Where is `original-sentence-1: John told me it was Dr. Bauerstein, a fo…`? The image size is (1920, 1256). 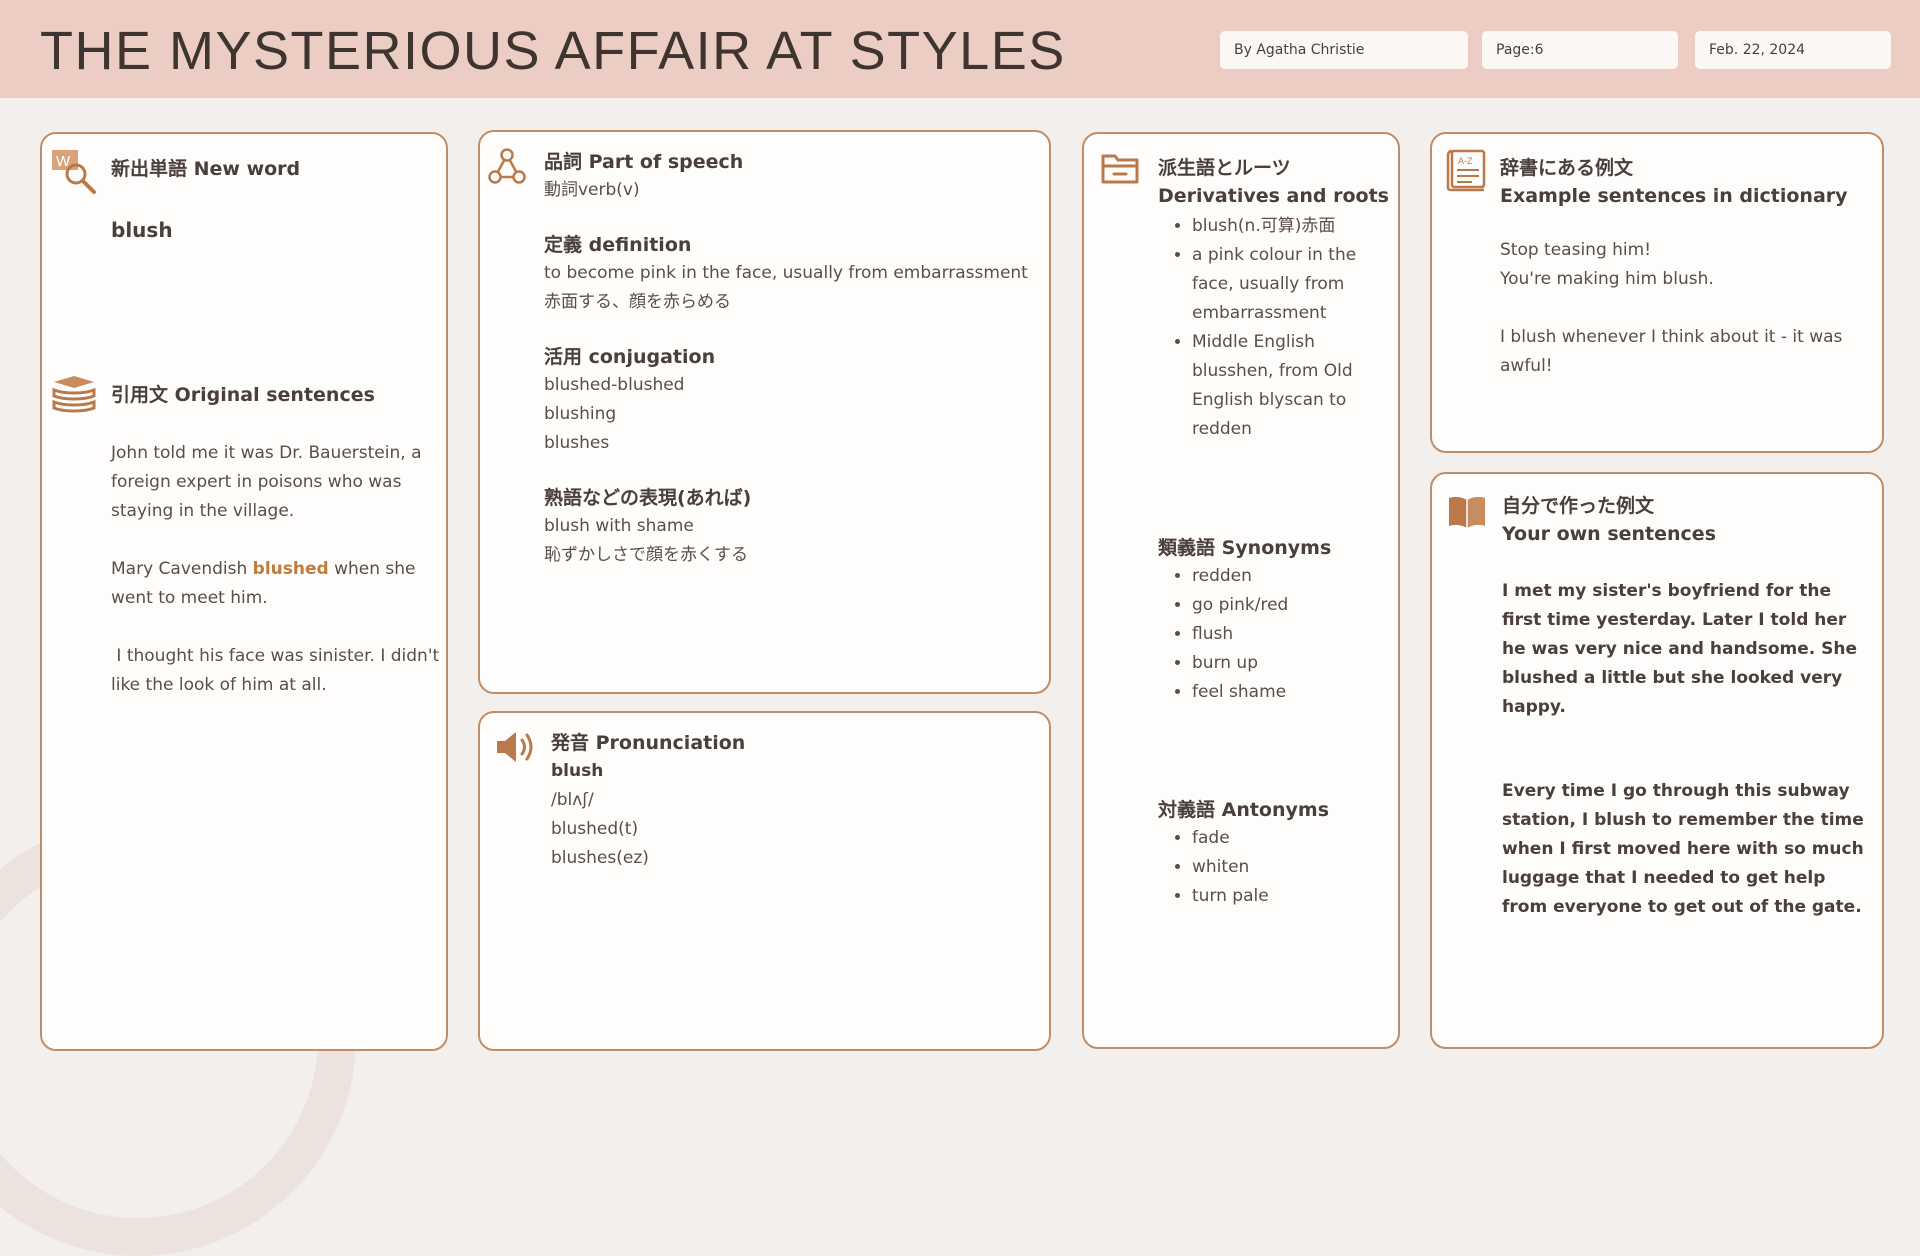
original-sentence-1: John told me it was Dr. Bauerstein, a fo… is located at coordinates (266, 482).